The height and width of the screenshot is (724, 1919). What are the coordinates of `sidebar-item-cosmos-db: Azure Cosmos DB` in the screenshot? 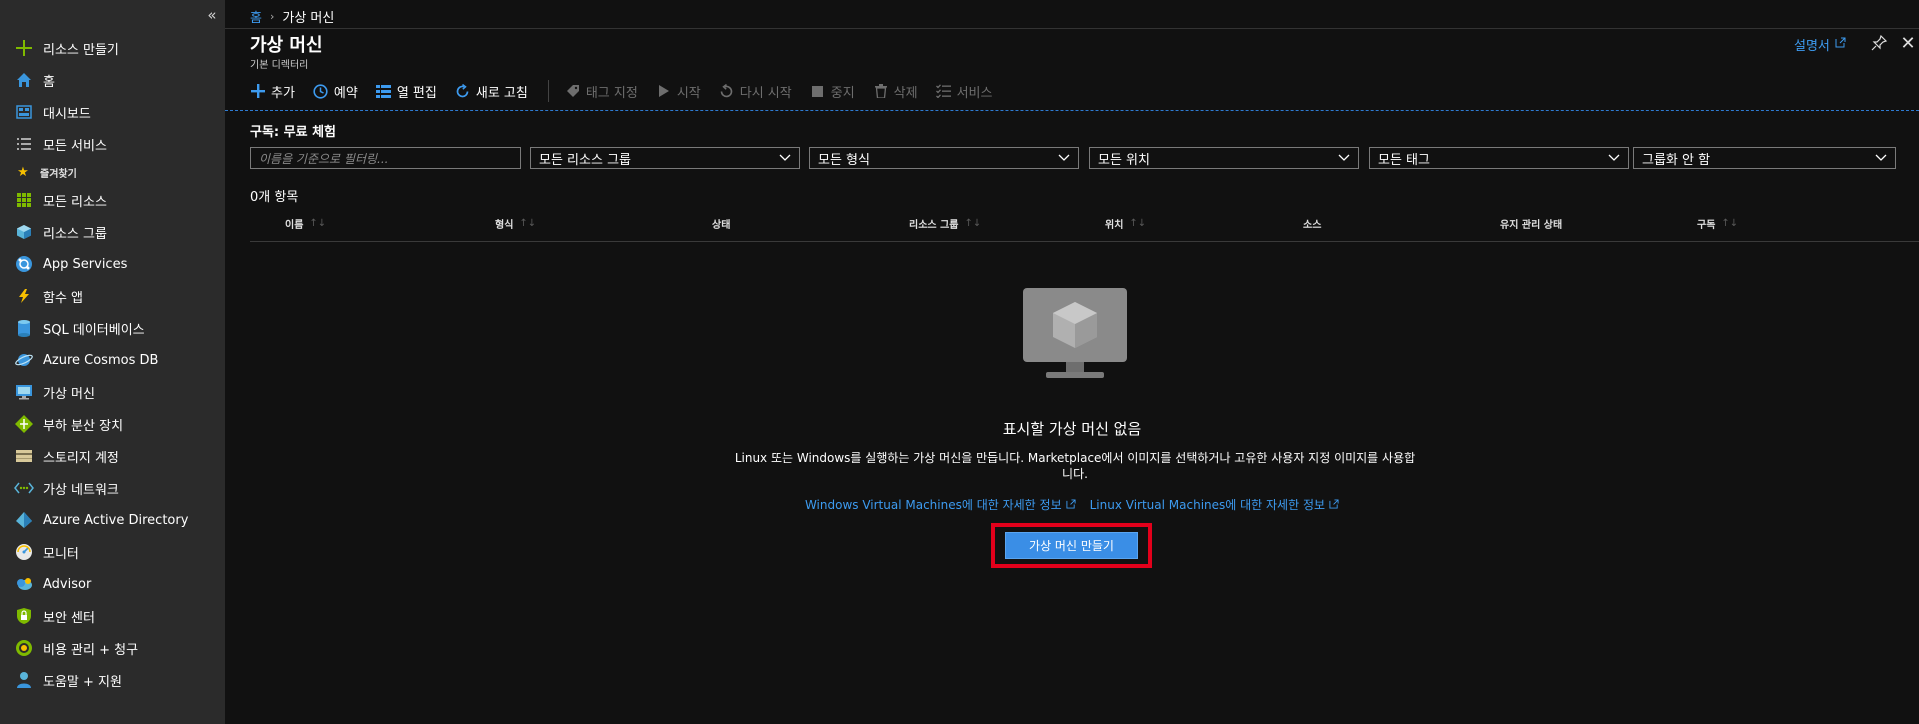 It's located at (112, 360).